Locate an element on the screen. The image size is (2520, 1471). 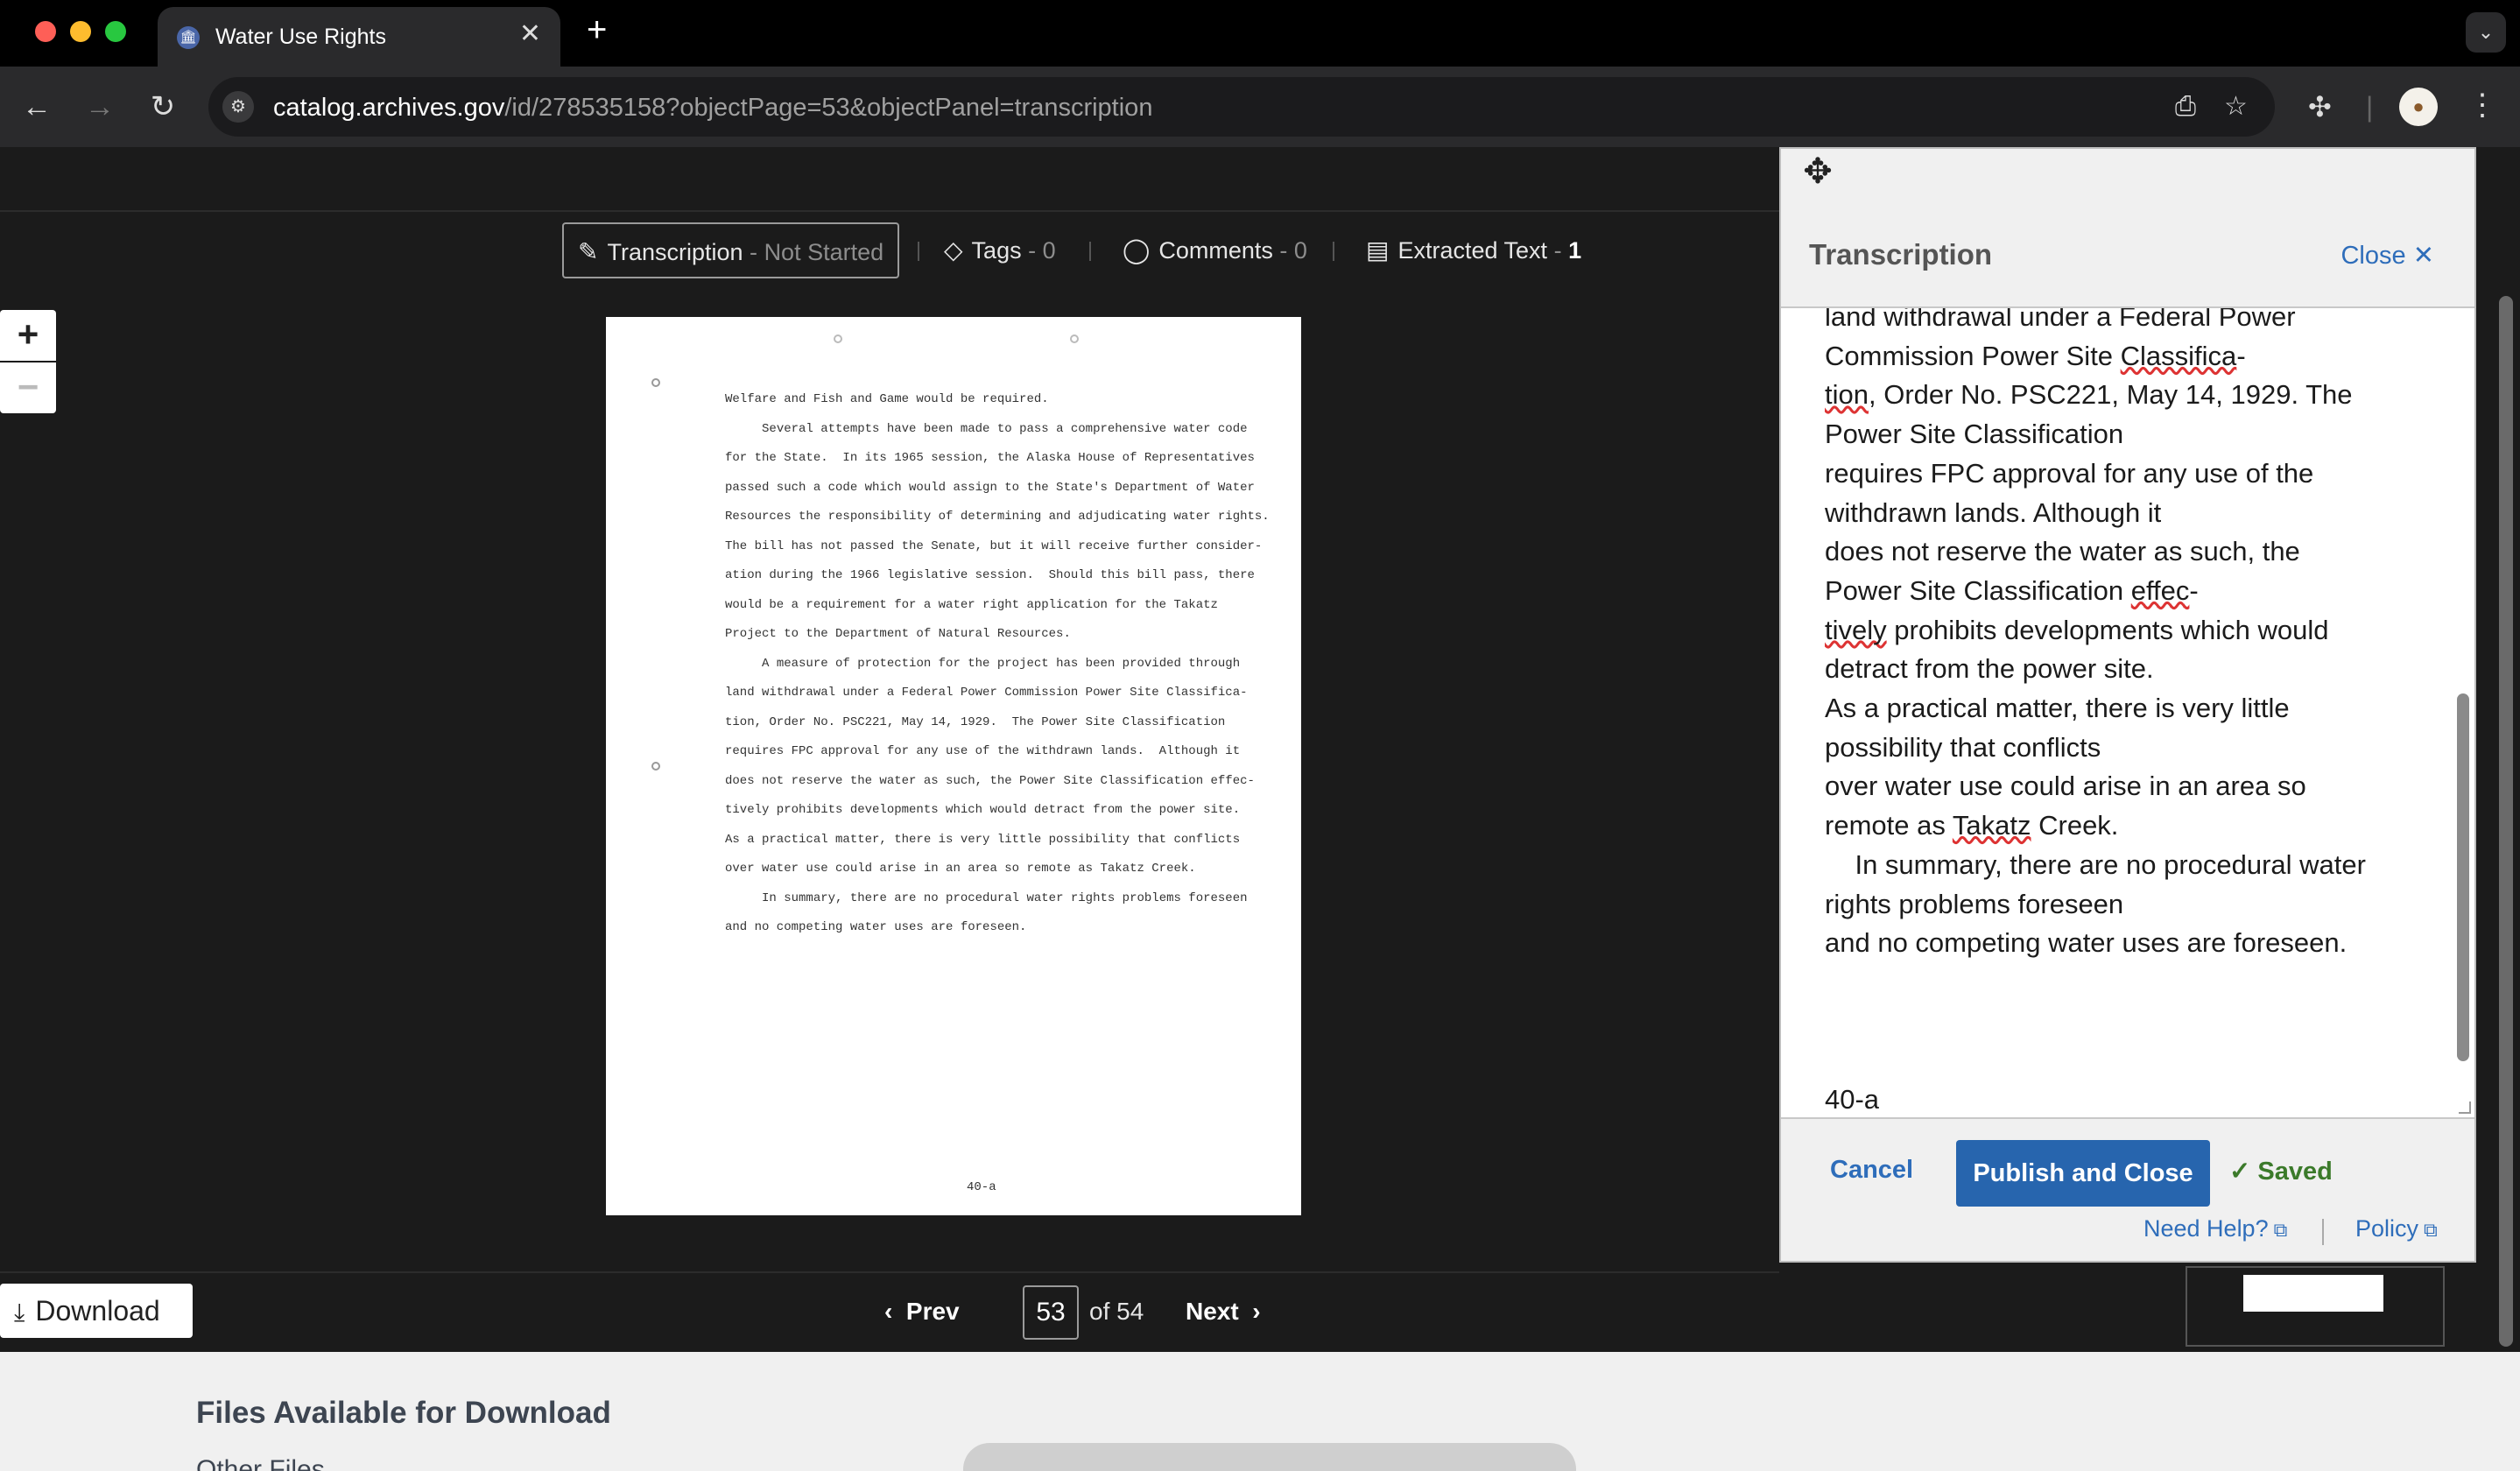
extracted-count: 1 is located at coordinates (1575, 250).